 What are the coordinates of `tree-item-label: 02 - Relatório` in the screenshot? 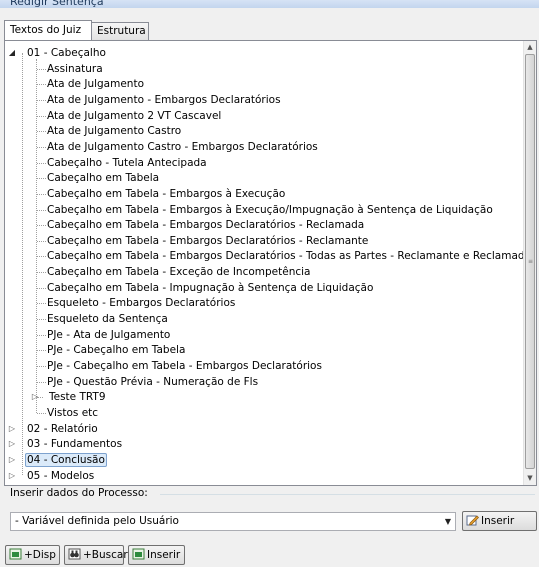 It's located at (62, 428).